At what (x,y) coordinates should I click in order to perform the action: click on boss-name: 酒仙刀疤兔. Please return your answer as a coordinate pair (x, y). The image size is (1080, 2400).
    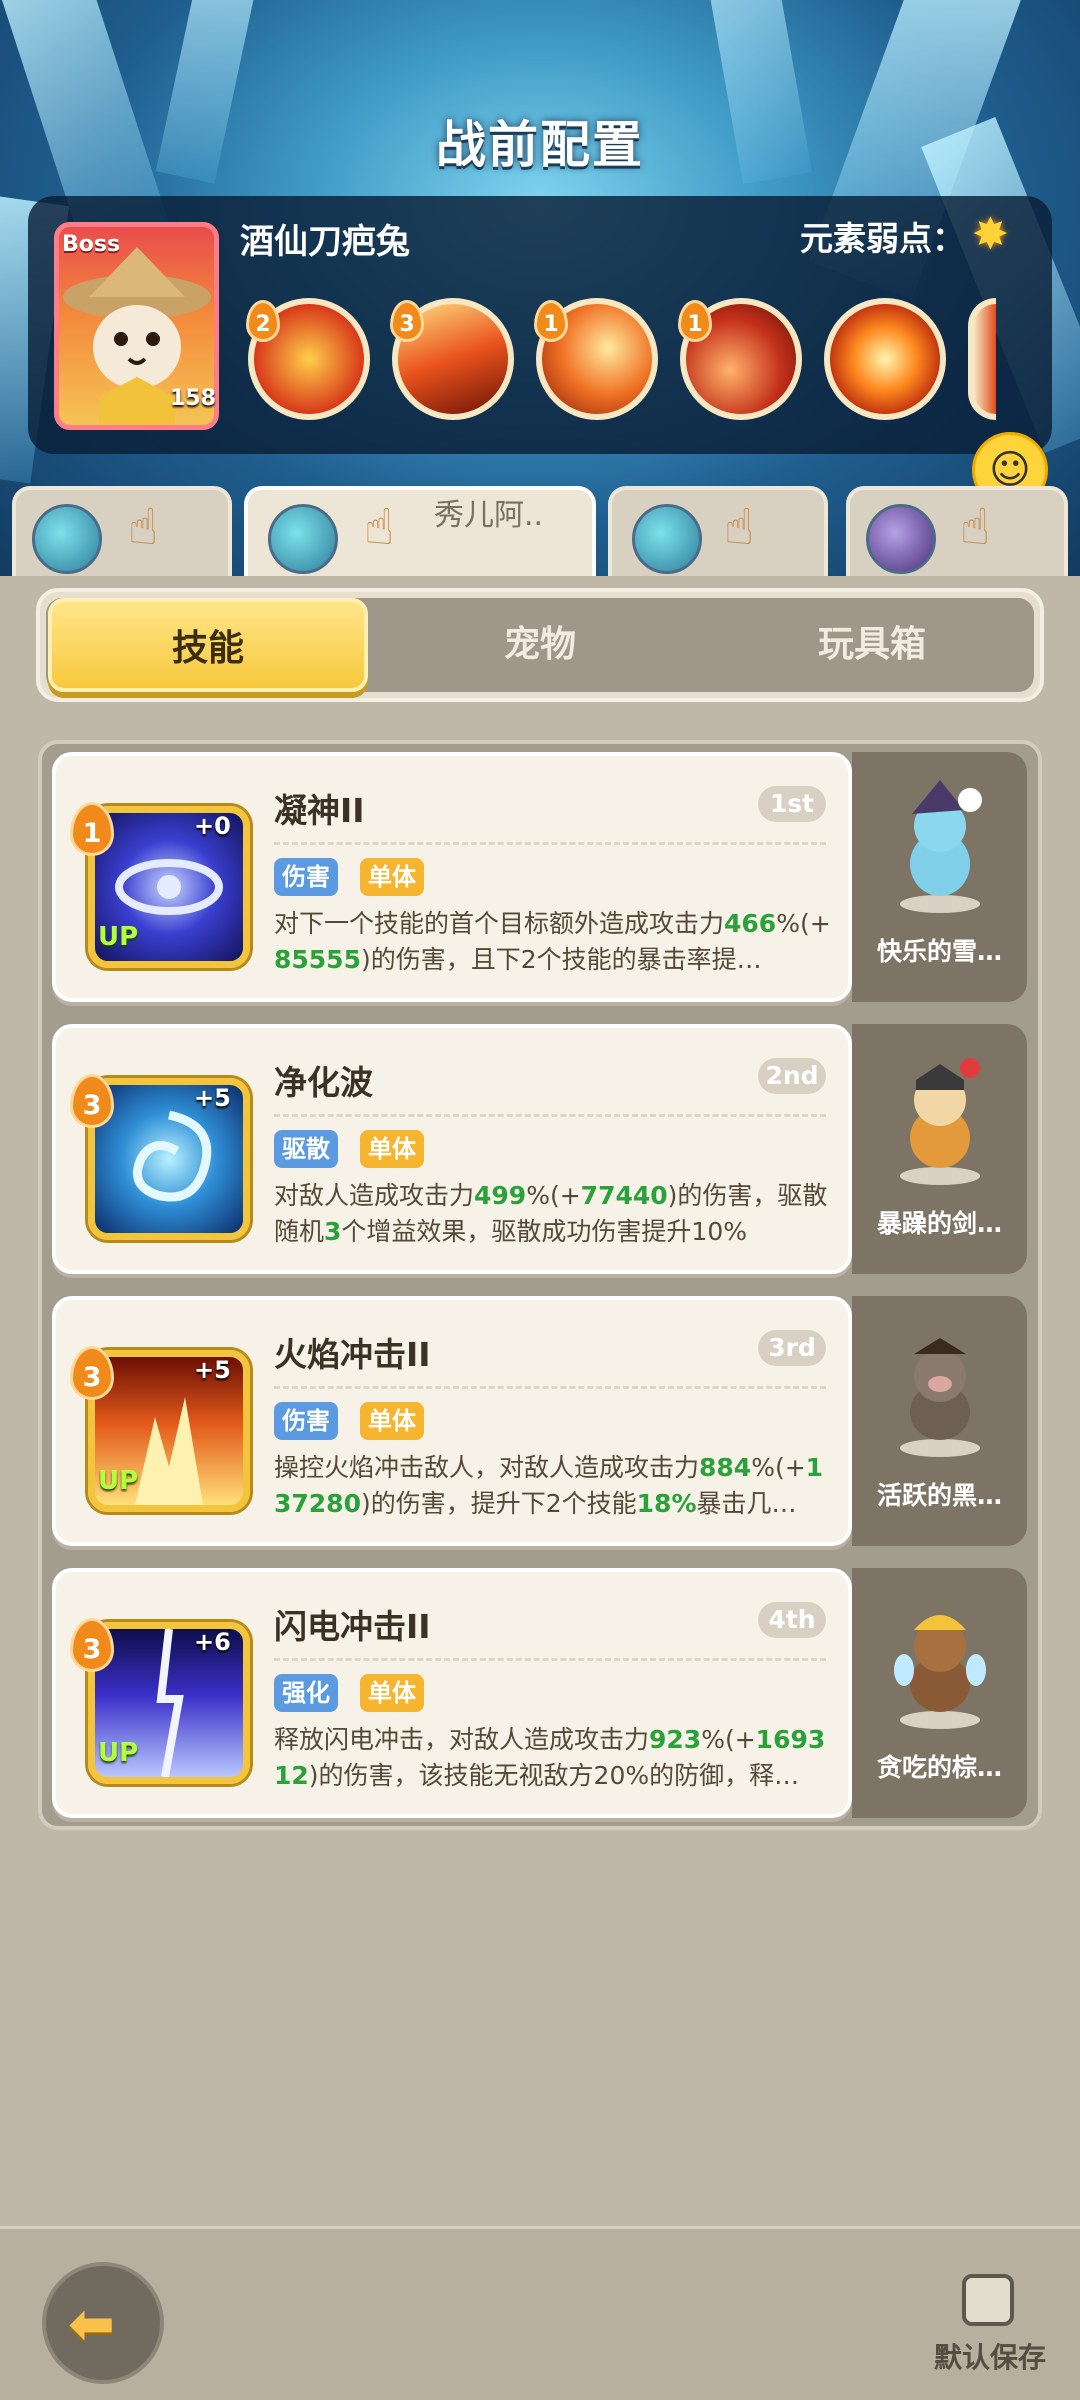
    Looking at the image, I should click on (325, 242).